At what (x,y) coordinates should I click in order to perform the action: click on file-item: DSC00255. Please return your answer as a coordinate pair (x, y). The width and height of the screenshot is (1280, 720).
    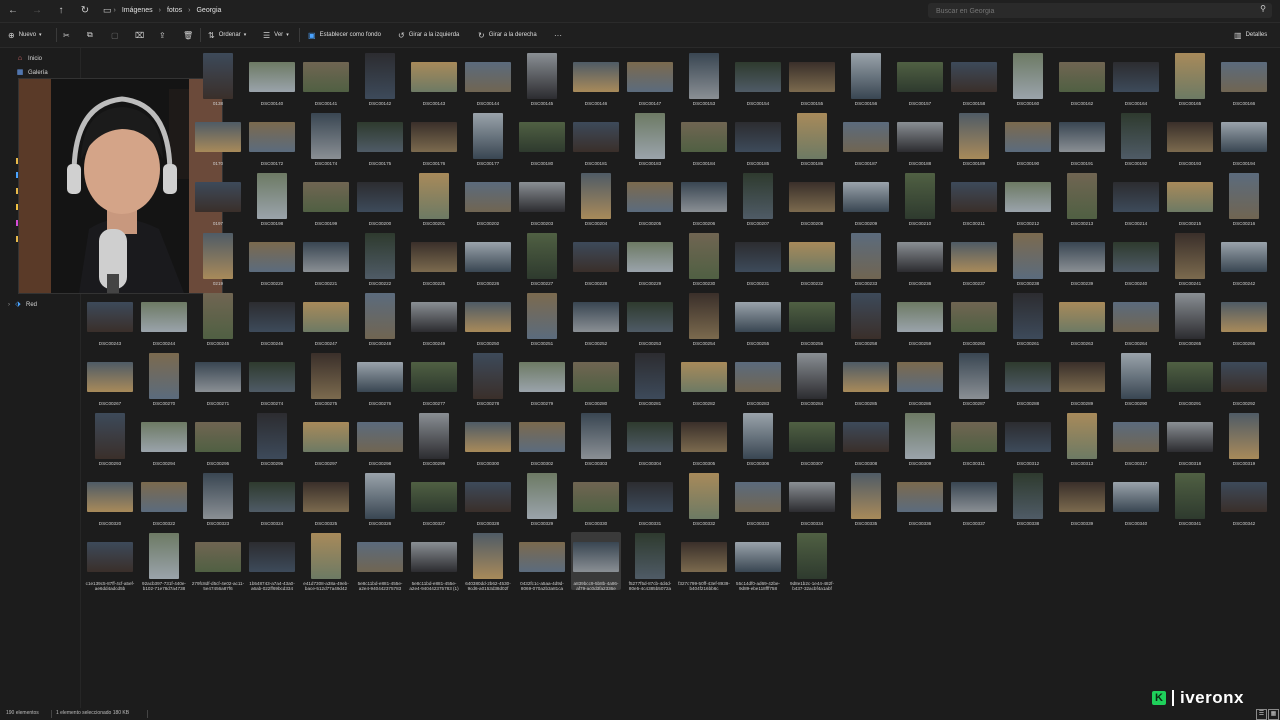
    Looking at the image, I should click on (758, 321).